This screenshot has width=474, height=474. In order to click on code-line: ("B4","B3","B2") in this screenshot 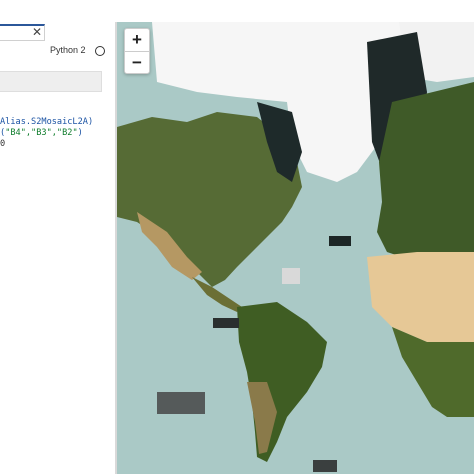, I will do `click(57, 133)`.